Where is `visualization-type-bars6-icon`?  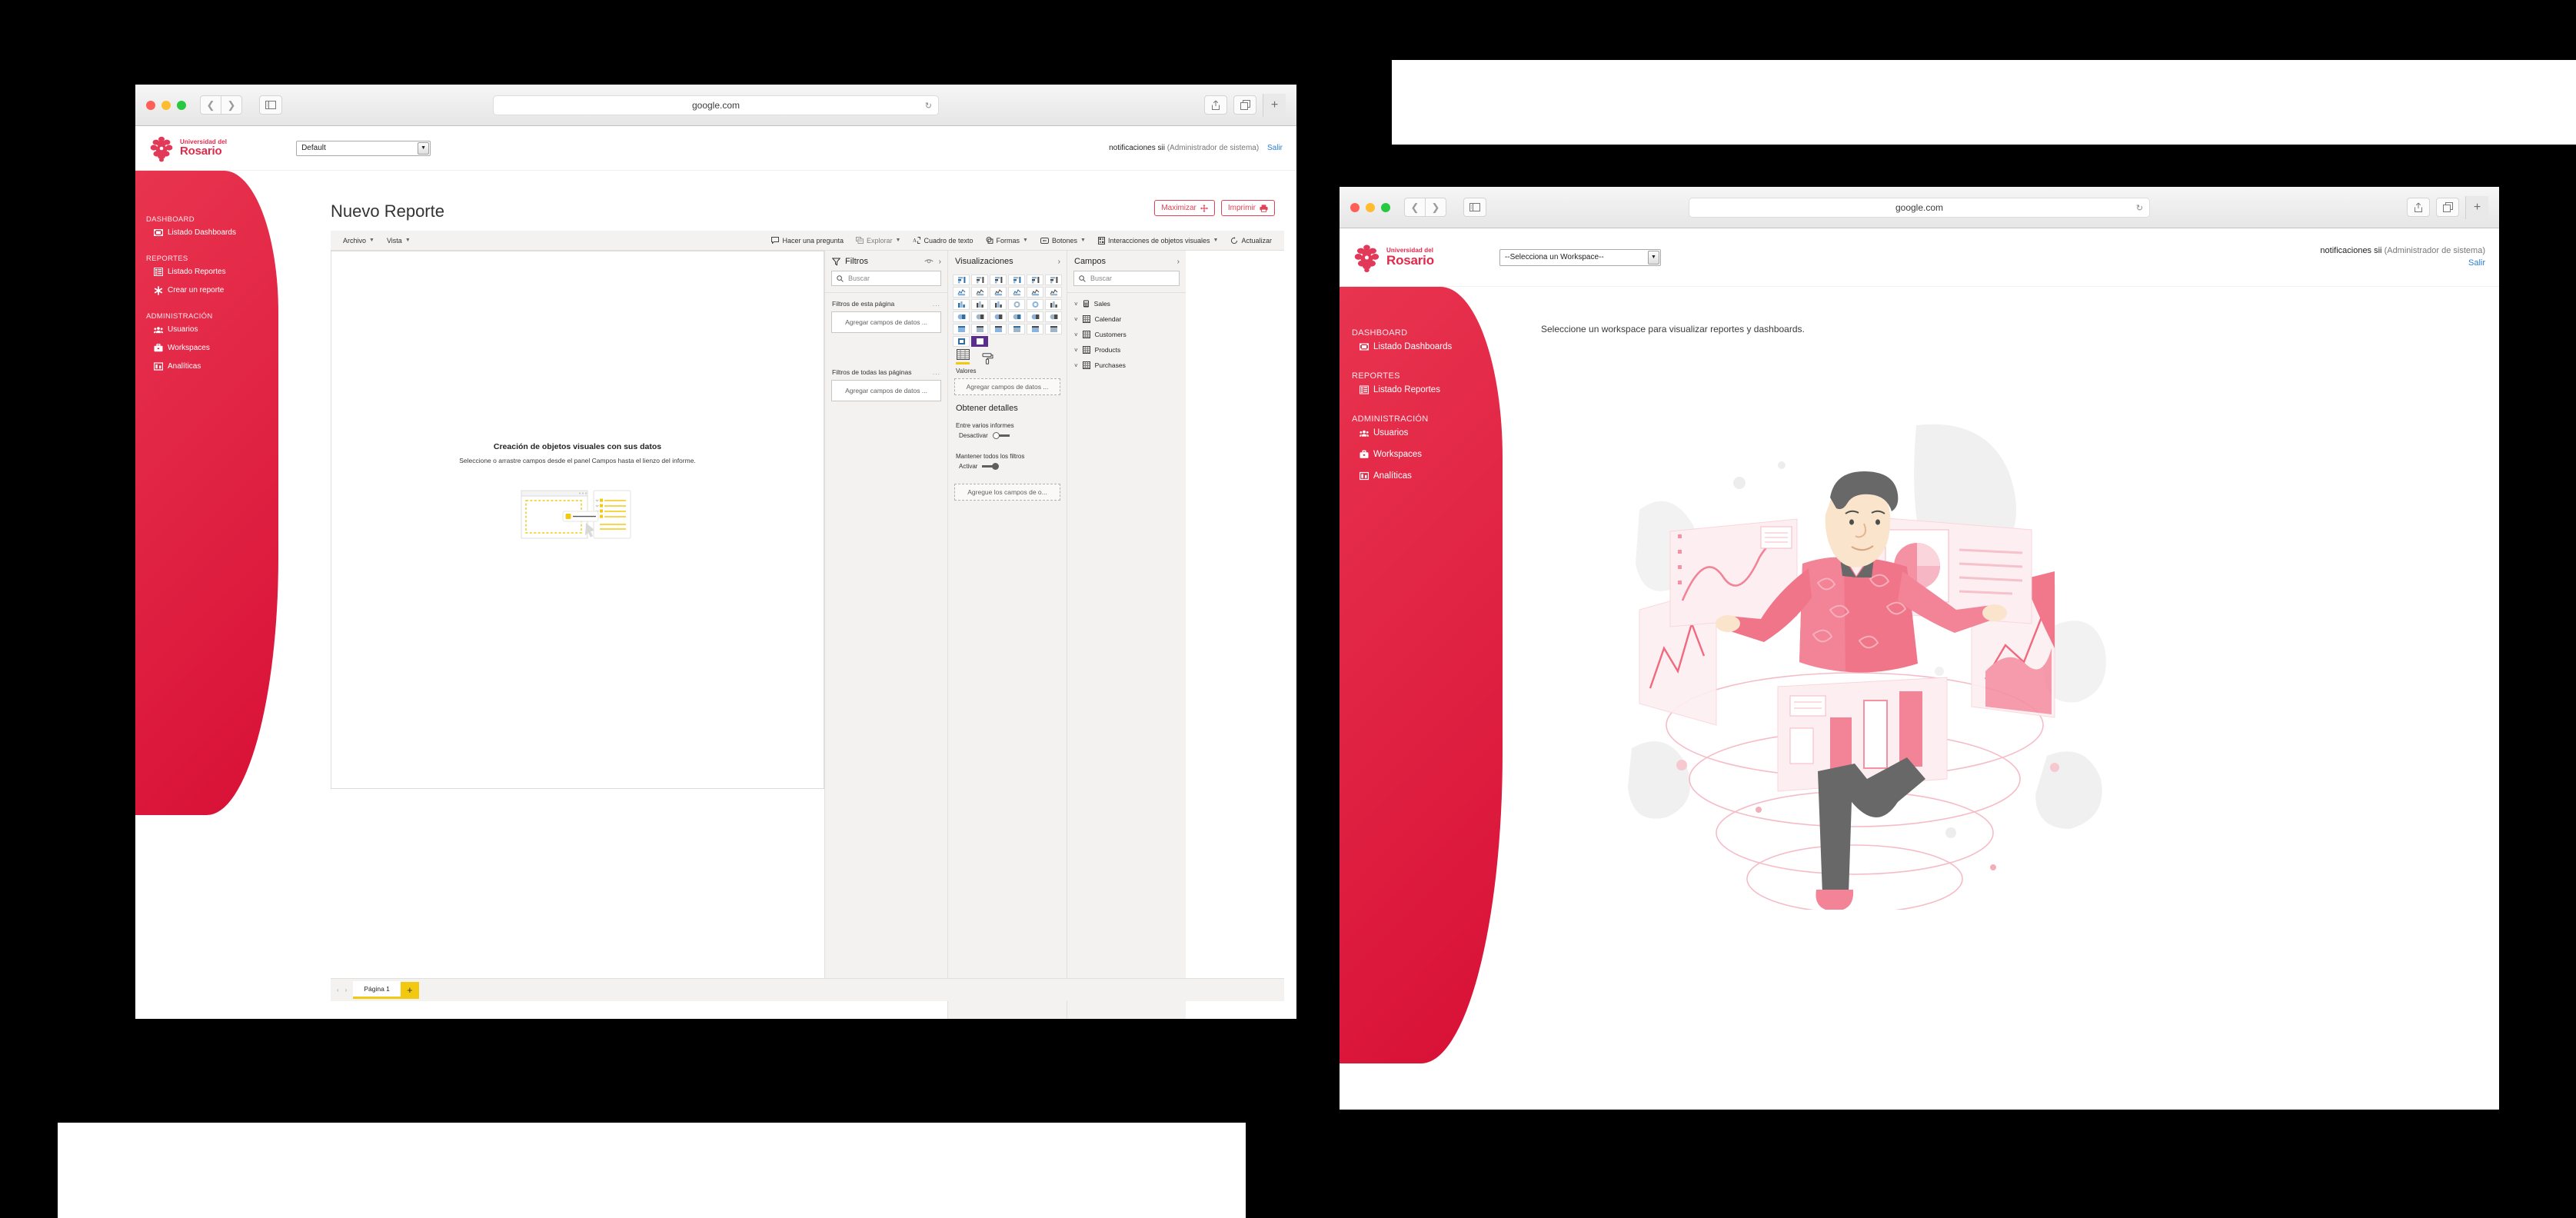 visualization-type-bars6-icon is located at coordinates (961, 304).